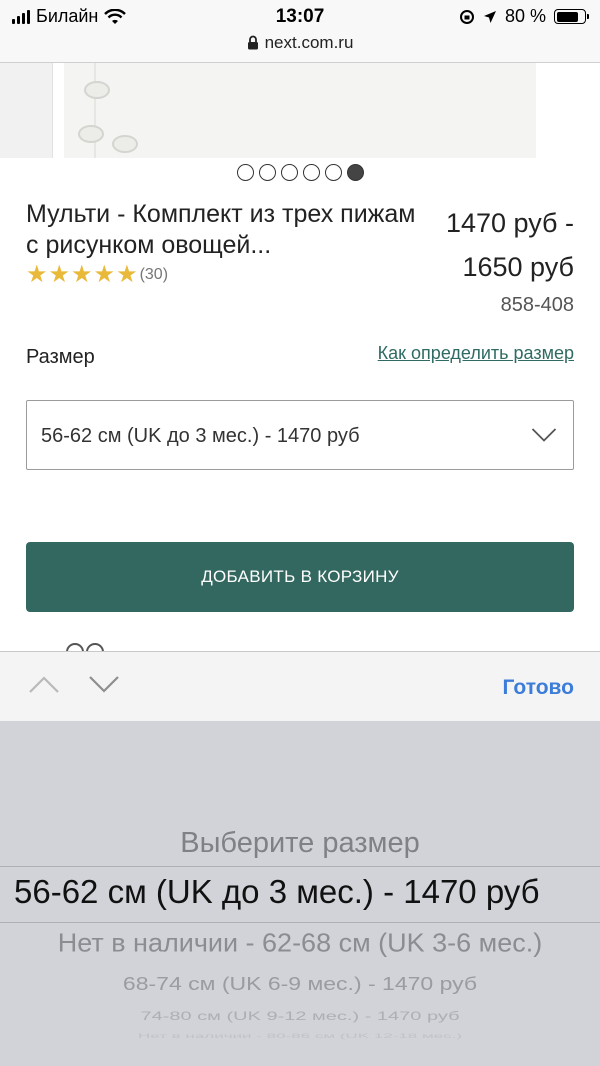  I want to click on add-to-cart-button: ДОБАВИТЬ В КОРЗИНУ, so click(300, 577).